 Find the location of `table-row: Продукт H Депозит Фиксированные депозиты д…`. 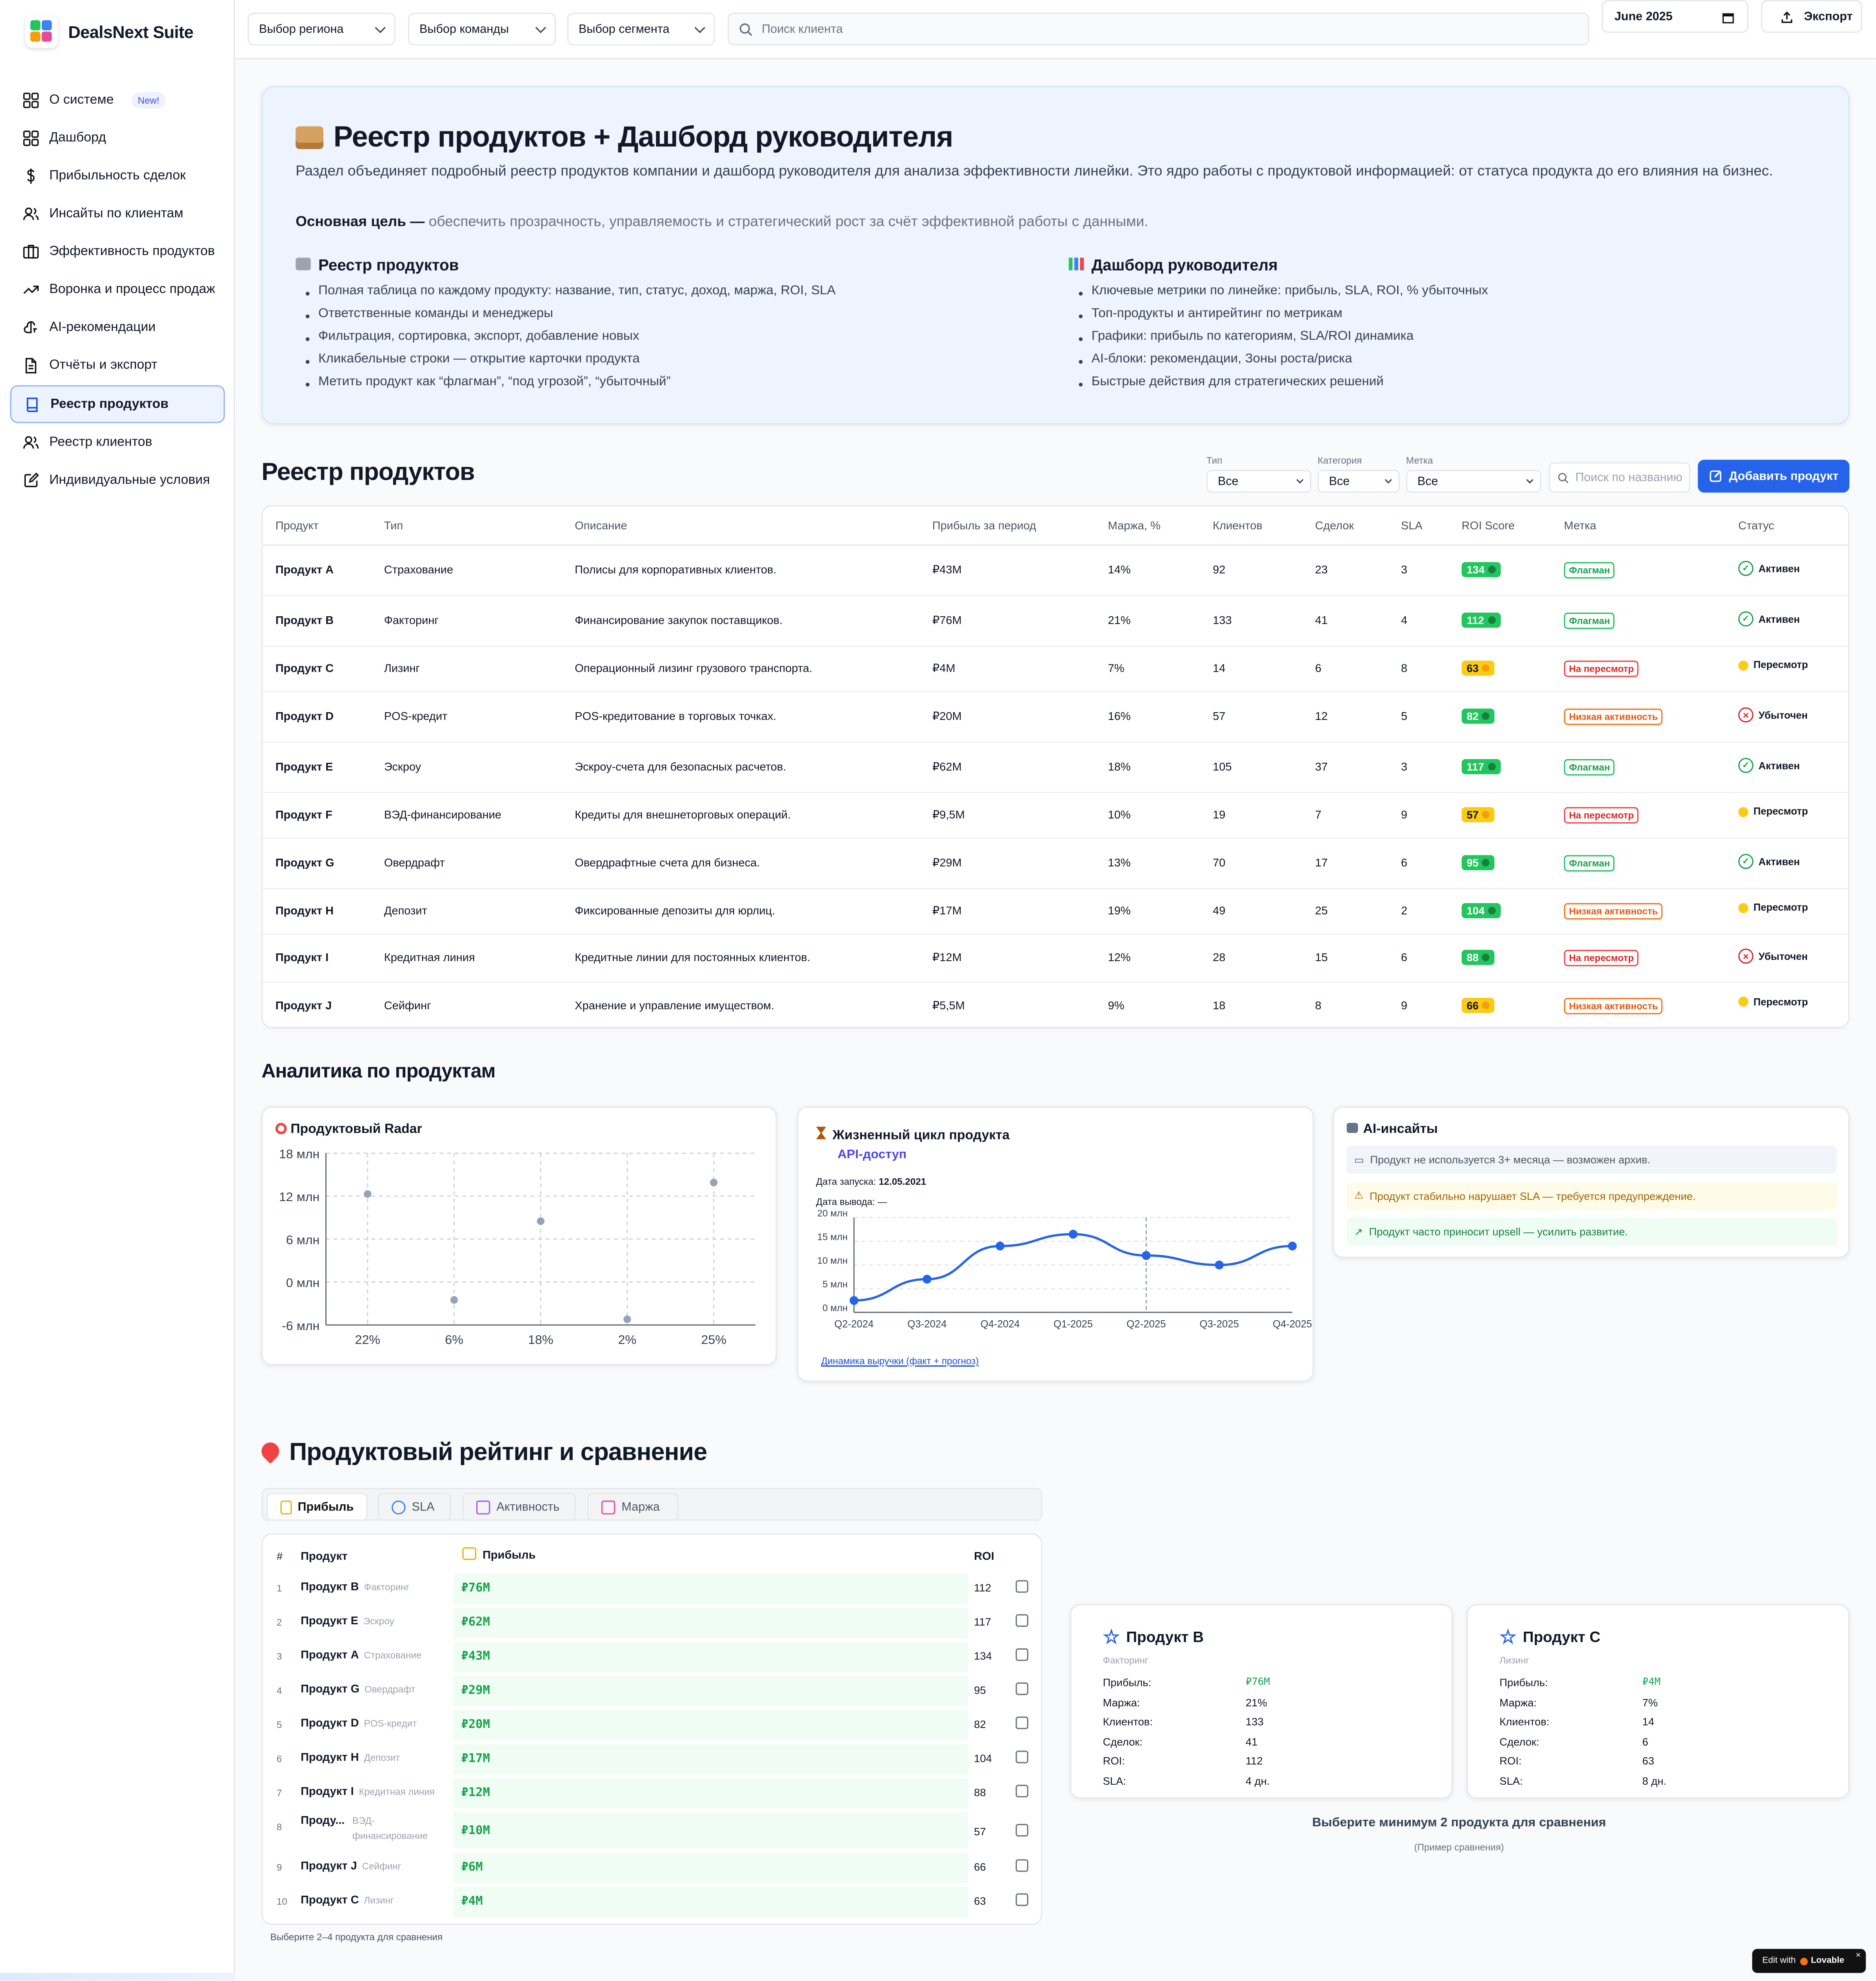

table-row: Продукт H Депозит Фиксированные депозиты д… is located at coordinates (1055, 912).